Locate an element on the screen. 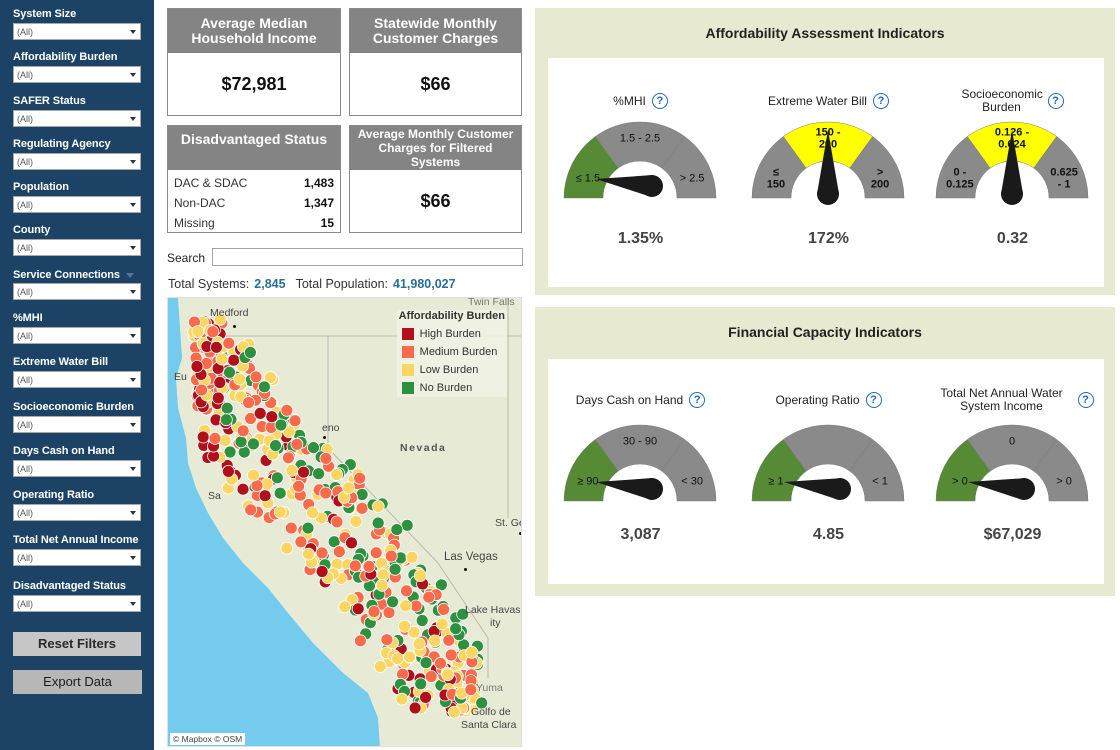  map-attribution: © Mapbox © OSM is located at coordinates (208, 739).